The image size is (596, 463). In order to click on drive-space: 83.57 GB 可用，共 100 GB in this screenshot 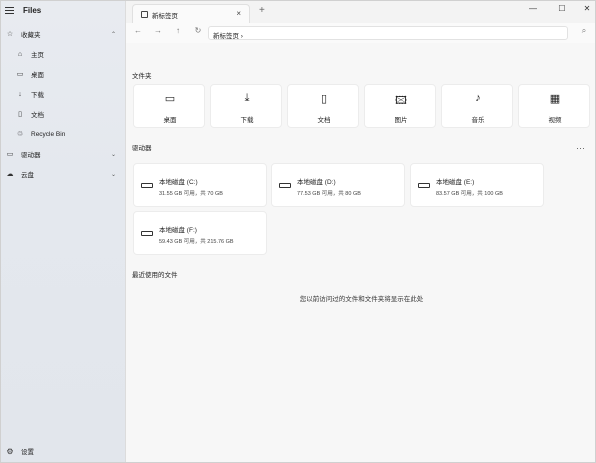, I will do `click(469, 194)`.